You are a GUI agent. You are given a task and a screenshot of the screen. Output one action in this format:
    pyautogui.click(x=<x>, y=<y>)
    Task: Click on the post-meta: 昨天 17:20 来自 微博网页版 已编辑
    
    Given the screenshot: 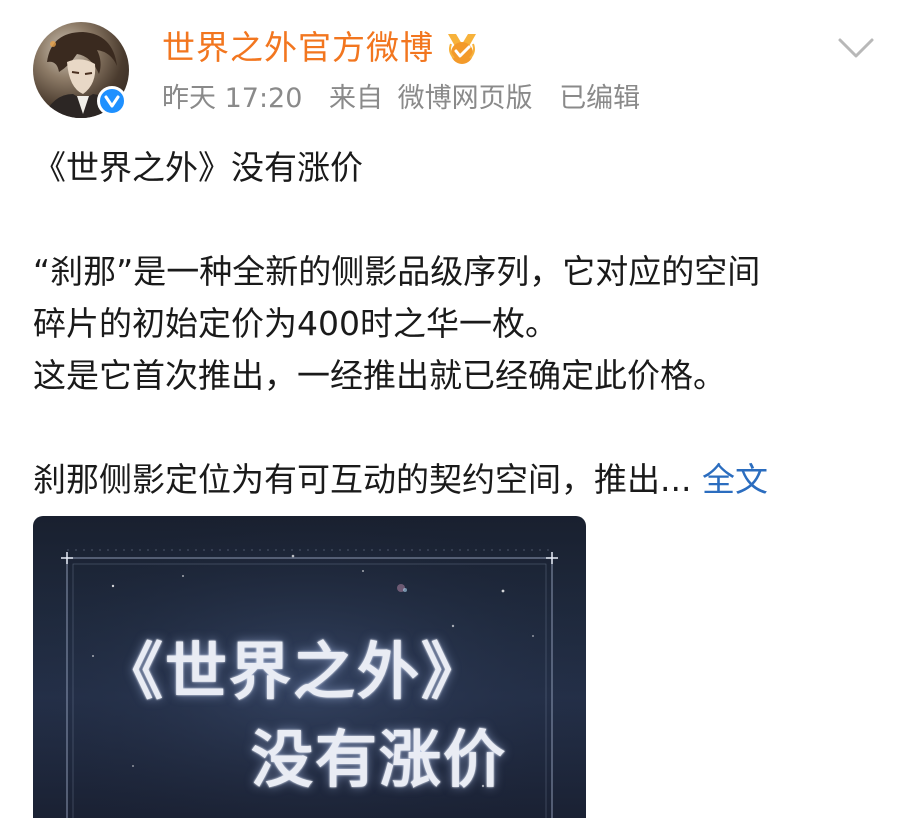 What is the action you would take?
    pyautogui.click(x=410, y=99)
    